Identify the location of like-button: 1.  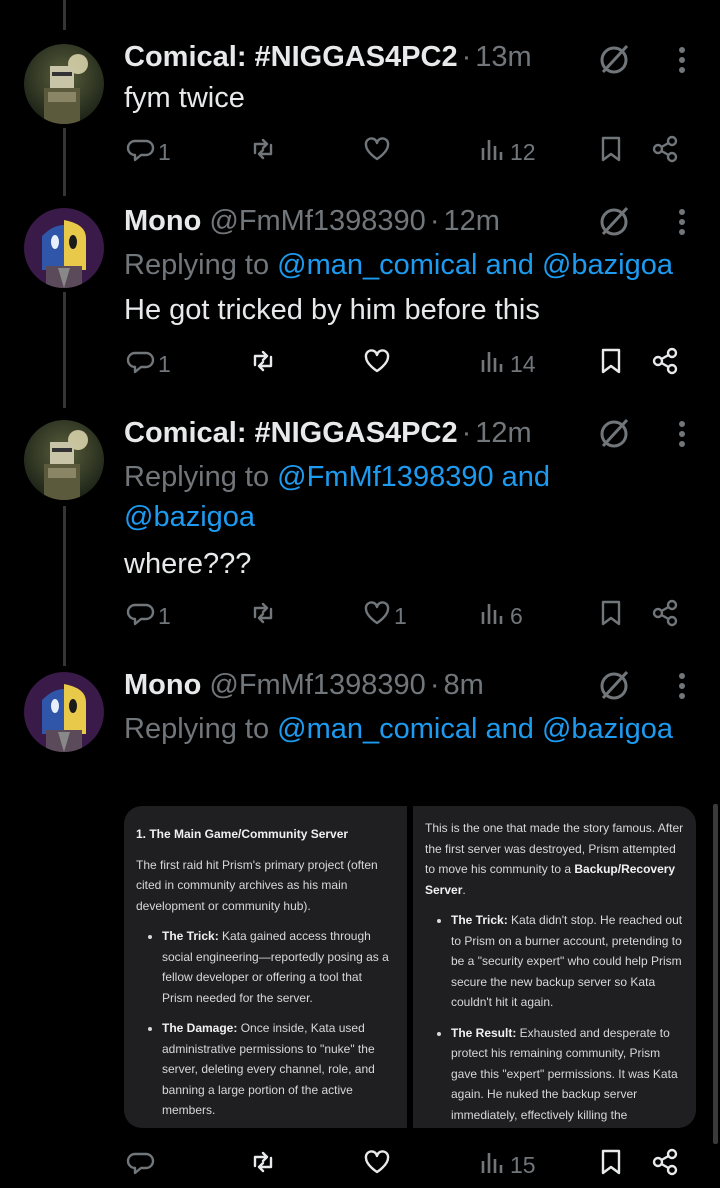
(384, 616).